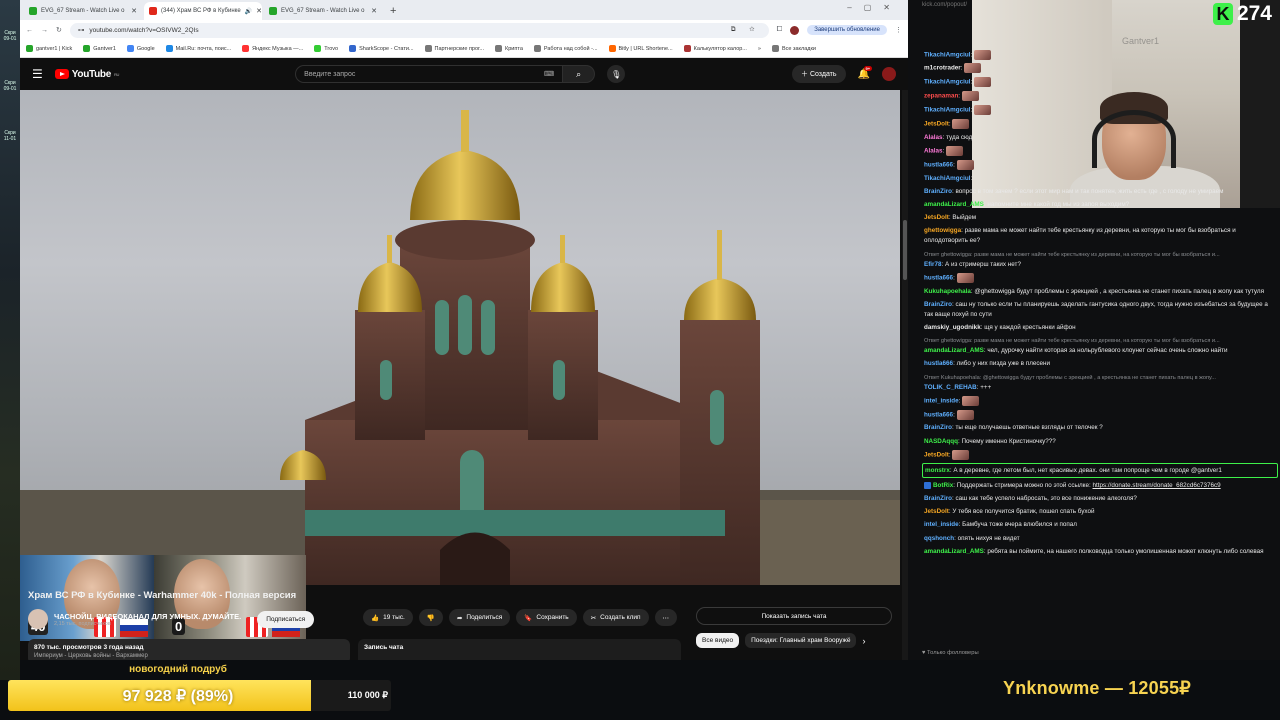 This screenshot has height=720, width=1280. What do you see at coordinates (889, 74) in the screenshot?
I see `account-avatar` at bounding box center [889, 74].